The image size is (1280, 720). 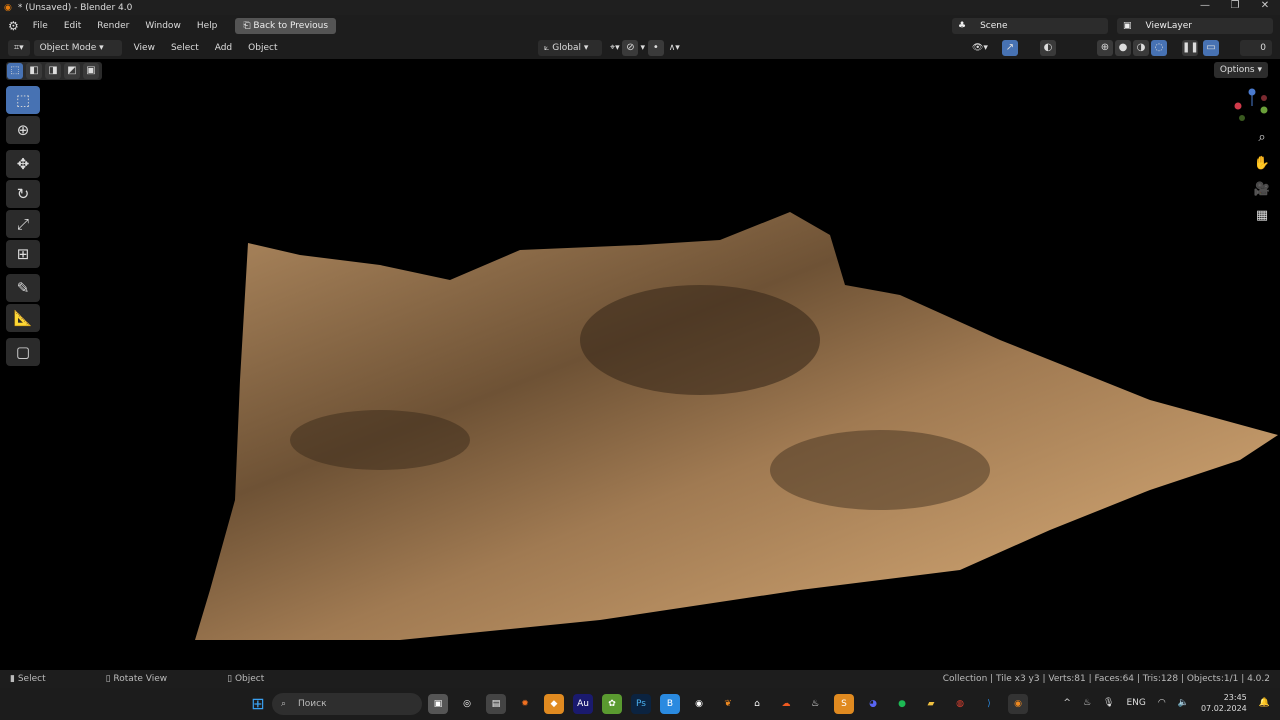 What do you see at coordinates (1262, 192) in the screenshot?
I see `camera-icon: 🎥` at bounding box center [1262, 192].